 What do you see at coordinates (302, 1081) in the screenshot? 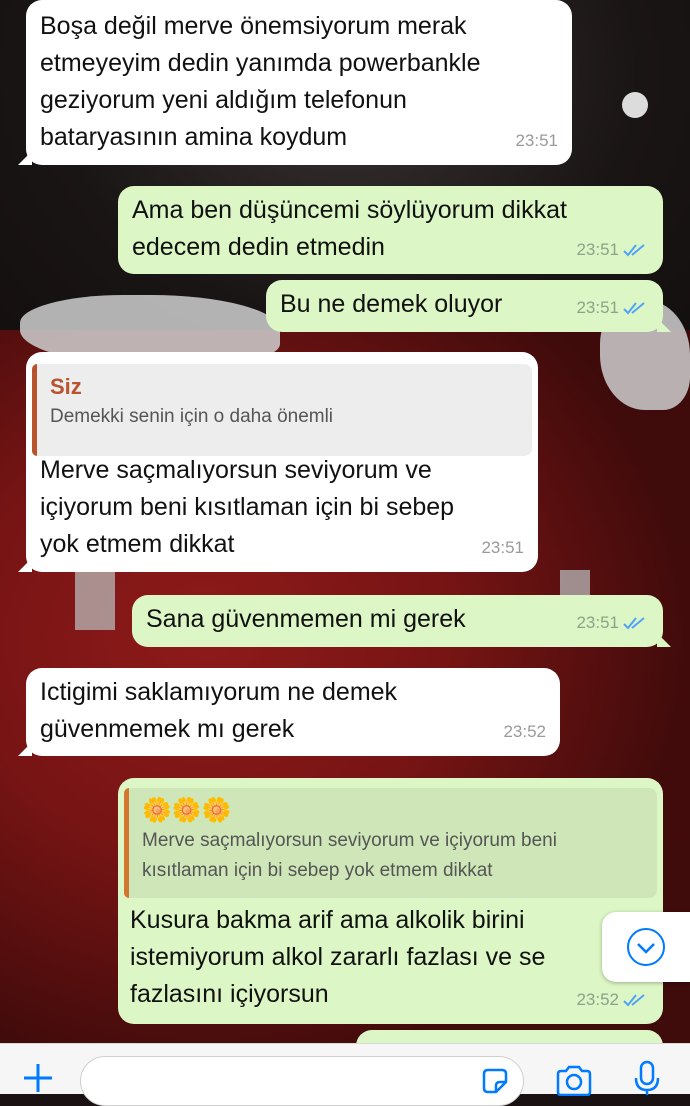
I see `message-input` at bounding box center [302, 1081].